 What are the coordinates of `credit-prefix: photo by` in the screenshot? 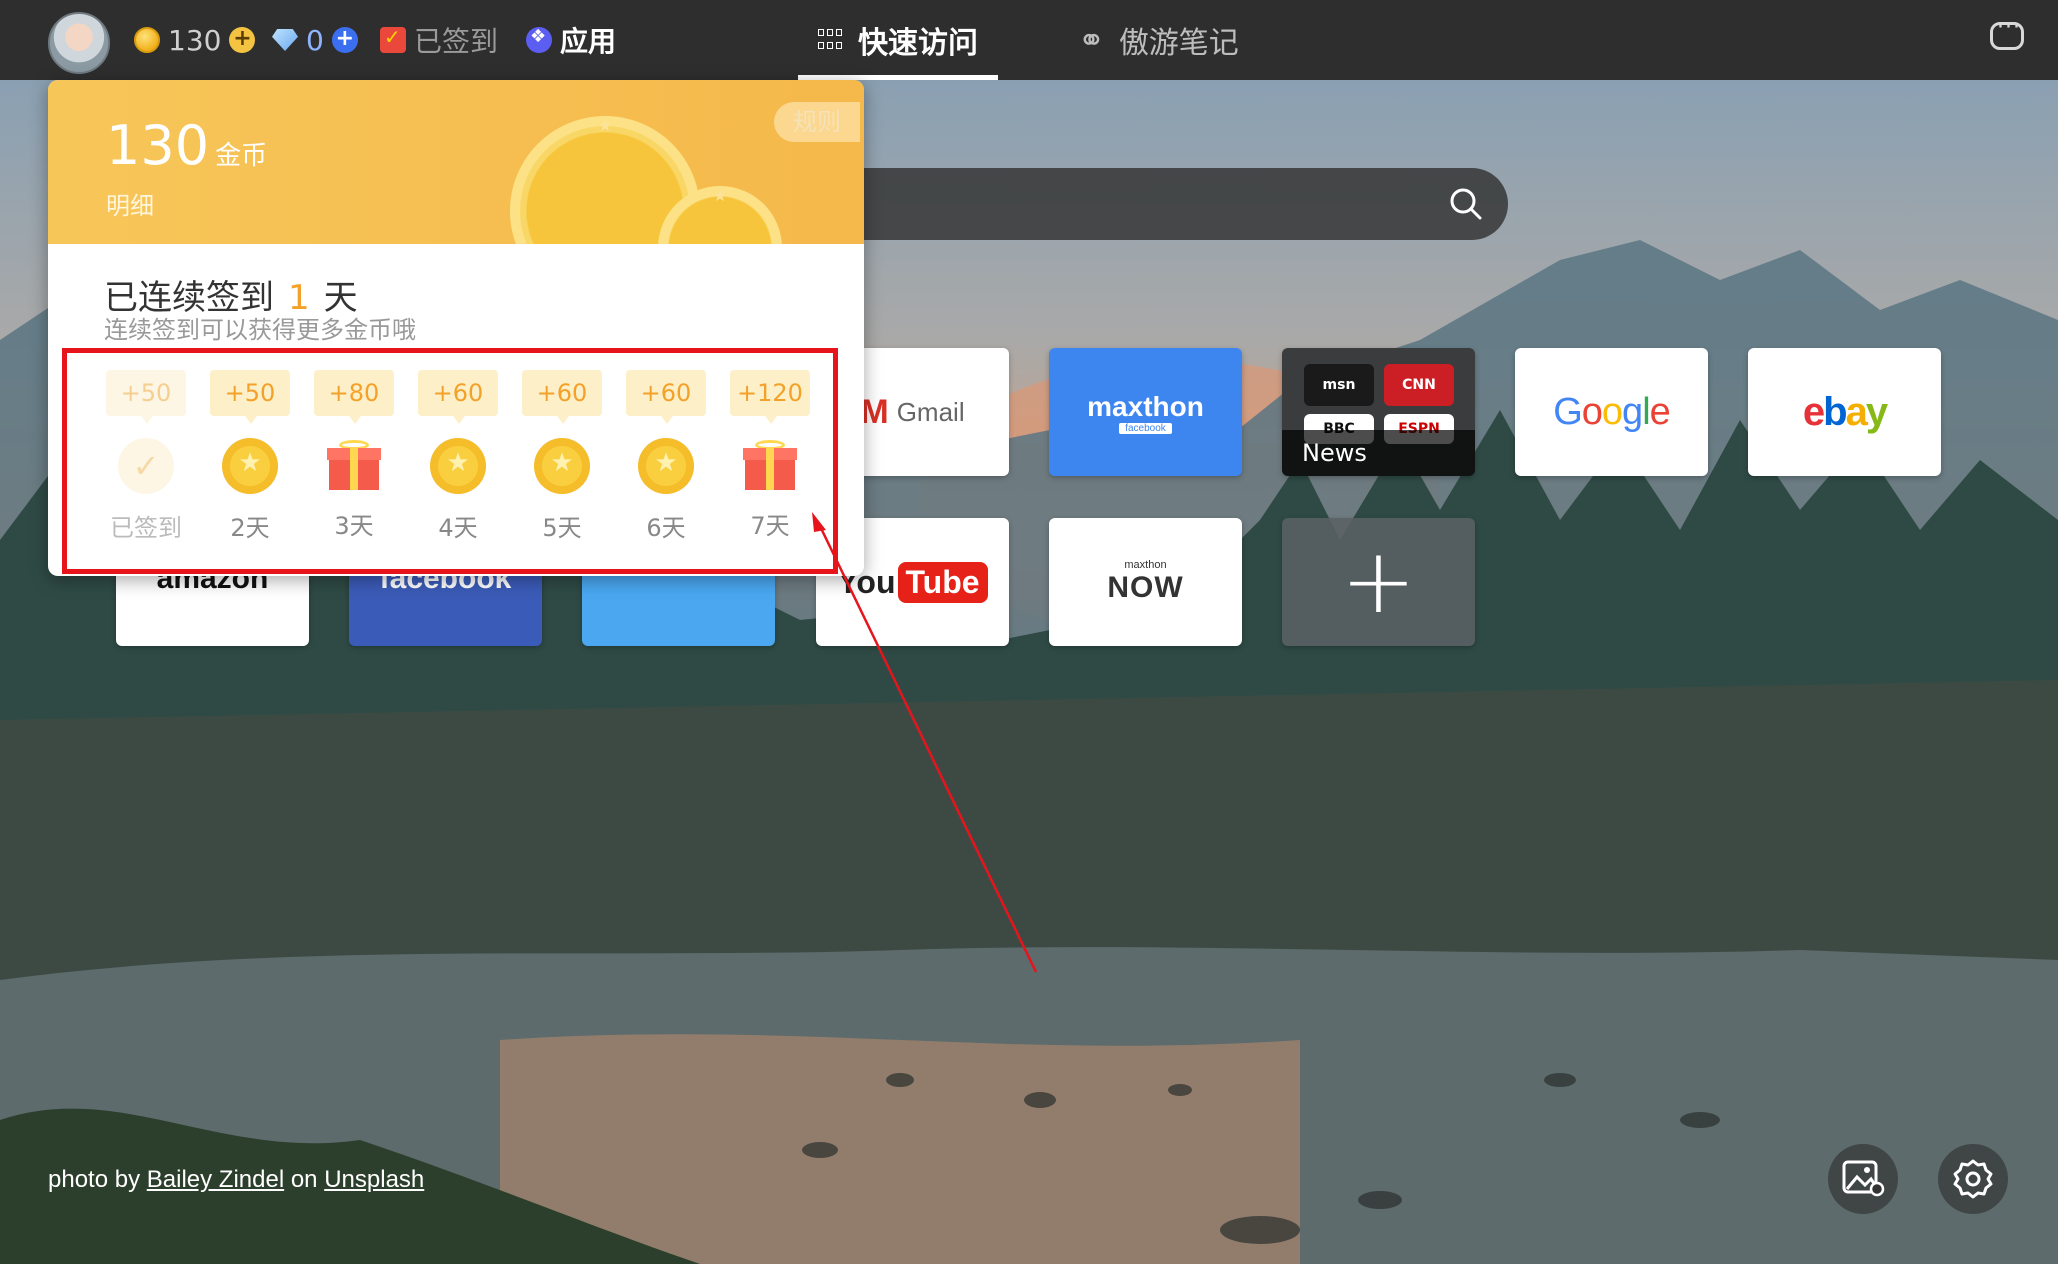 It's located at (94, 1179).